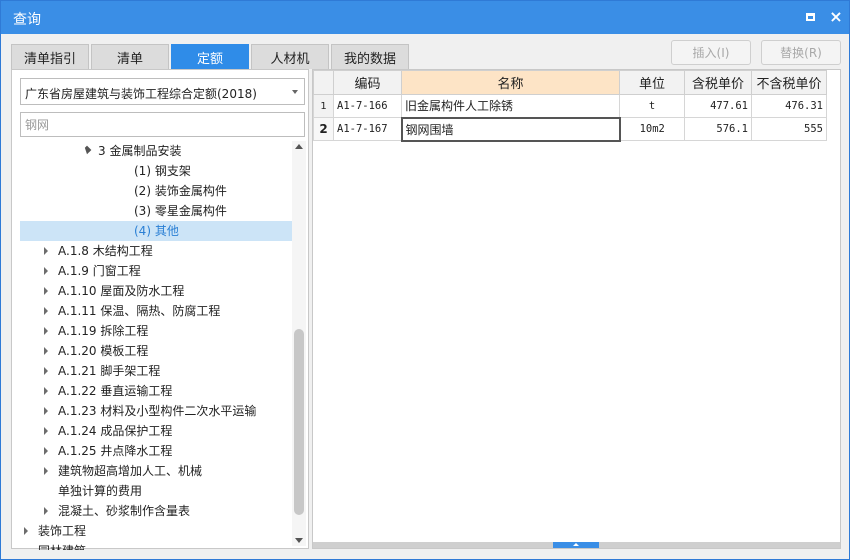 Image resolution: width=850 pixels, height=560 pixels. I want to click on table-row: 1 A1-7-166 旧金属构件人工除锈 t 477.61 476.31, so click(570, 106).